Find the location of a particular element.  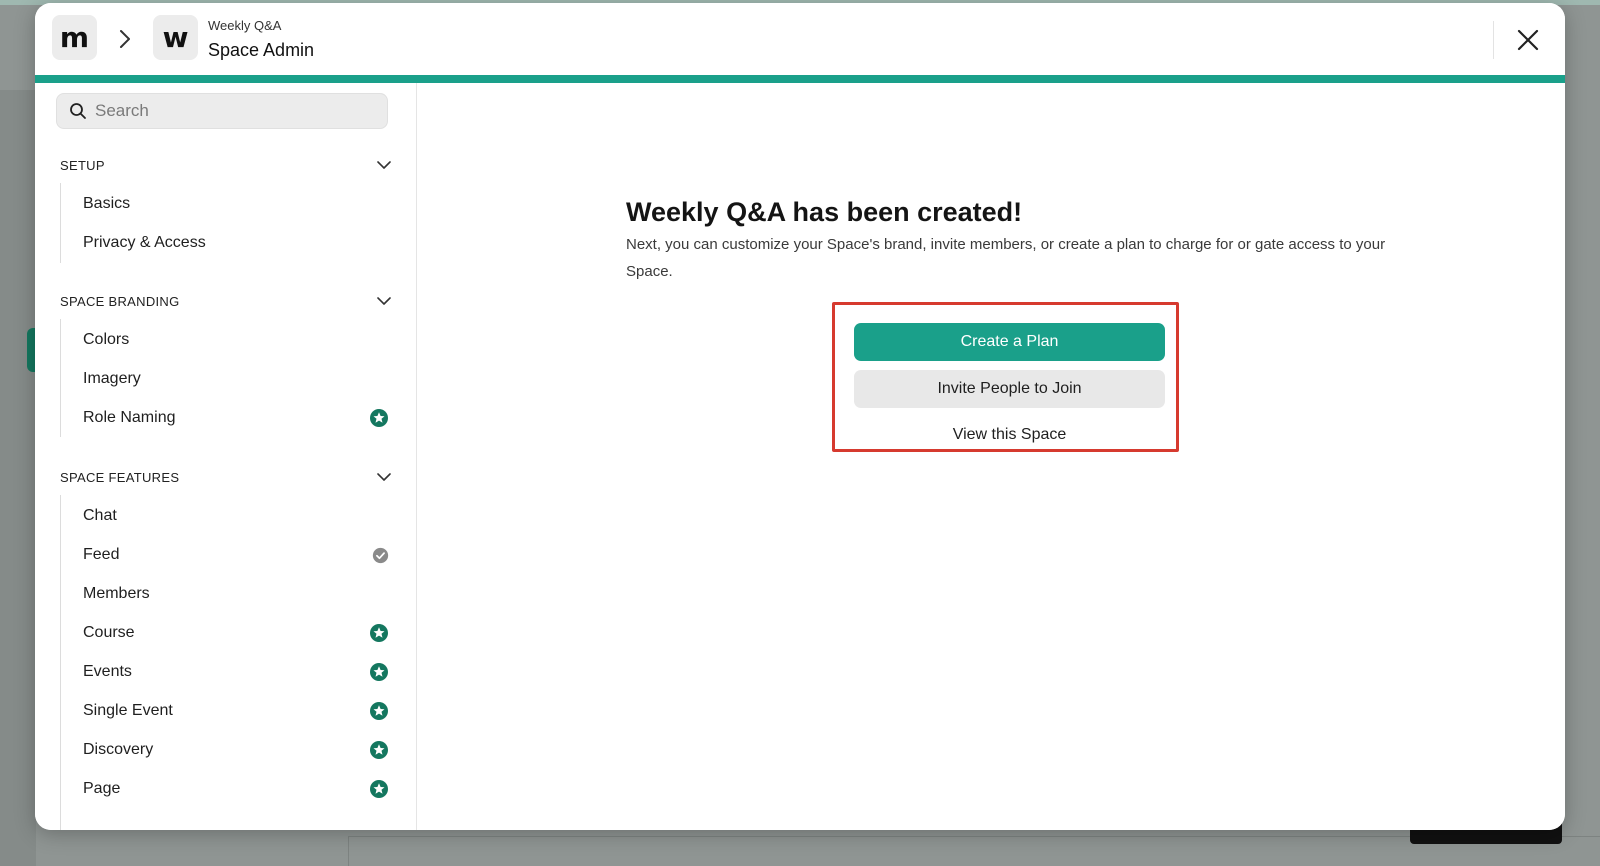

sidebar-item-privacy-access: Privacy & Access is located at coordinates (236, 243).